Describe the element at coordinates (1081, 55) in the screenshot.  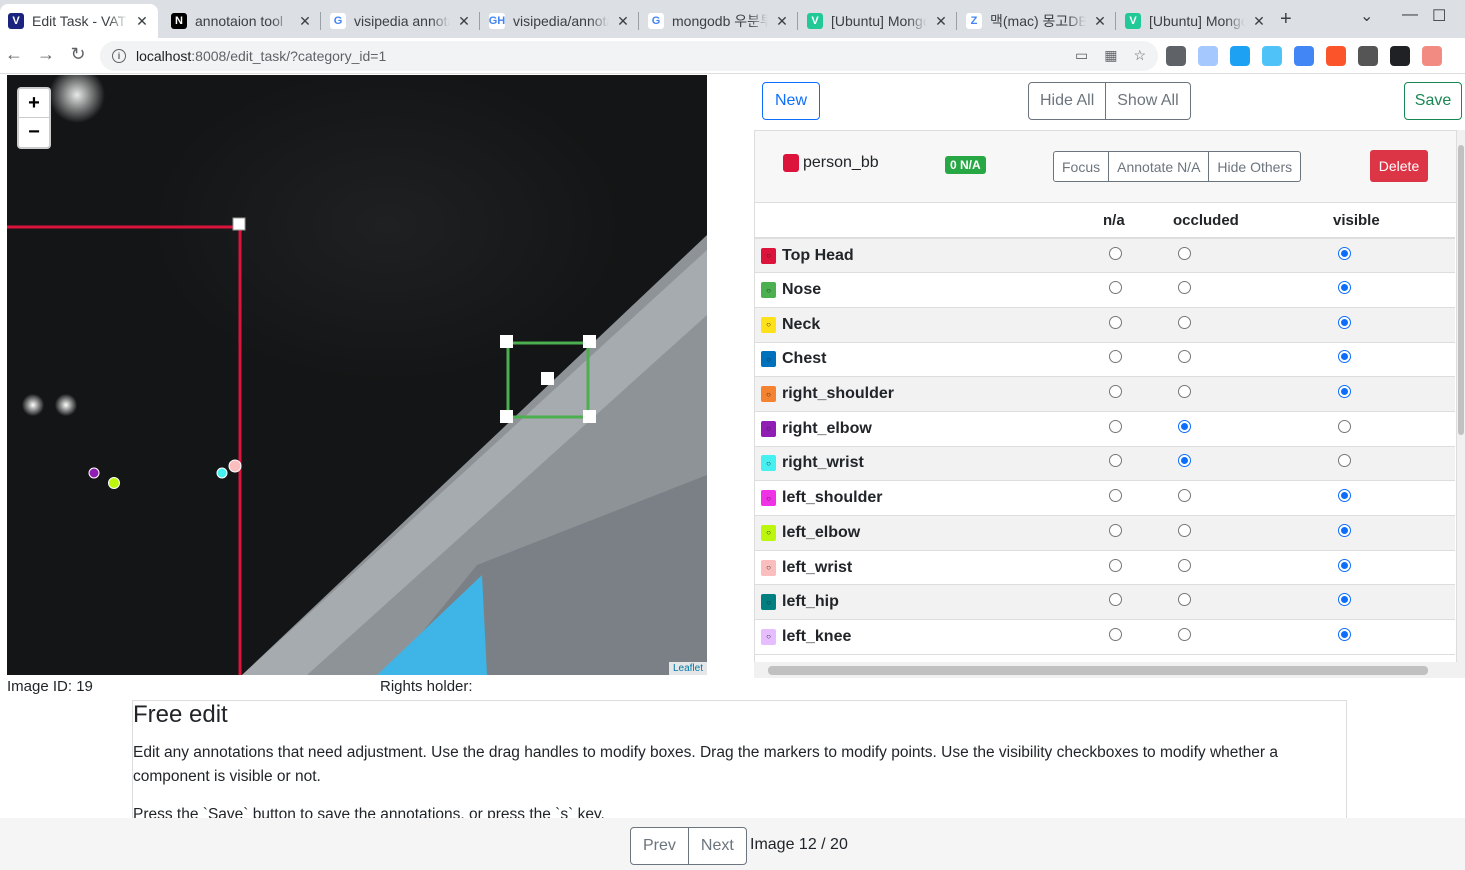
I see `cast-icon: ▭` at that location.